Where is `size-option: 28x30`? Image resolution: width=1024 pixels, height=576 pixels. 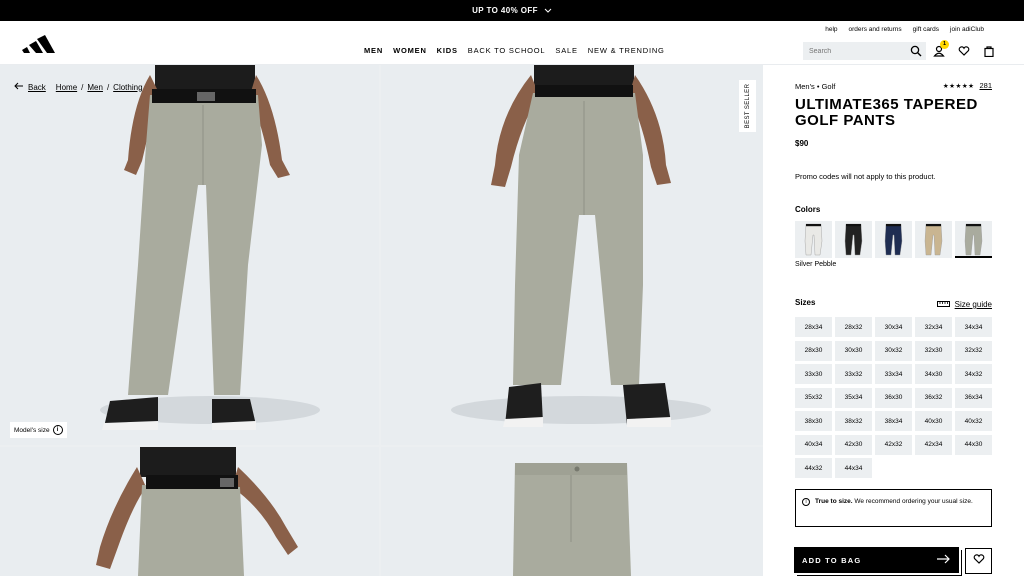 size-option: 28x30 is located at coordinates (813, 350).